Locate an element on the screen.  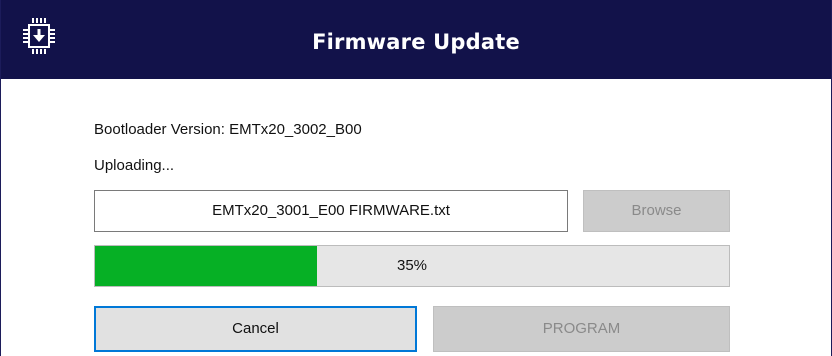
progress-percent-label: 35% is located at coordinates (412, 265).